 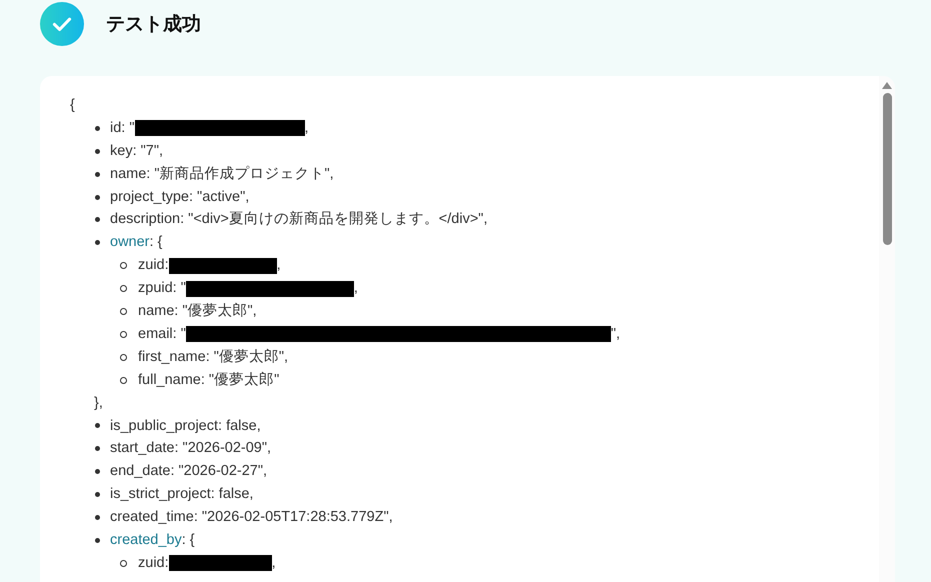 What do you see at coordinates (122, 128) in the screenshot?
I see `json-field: id: "` at bounding box center [122, 128].